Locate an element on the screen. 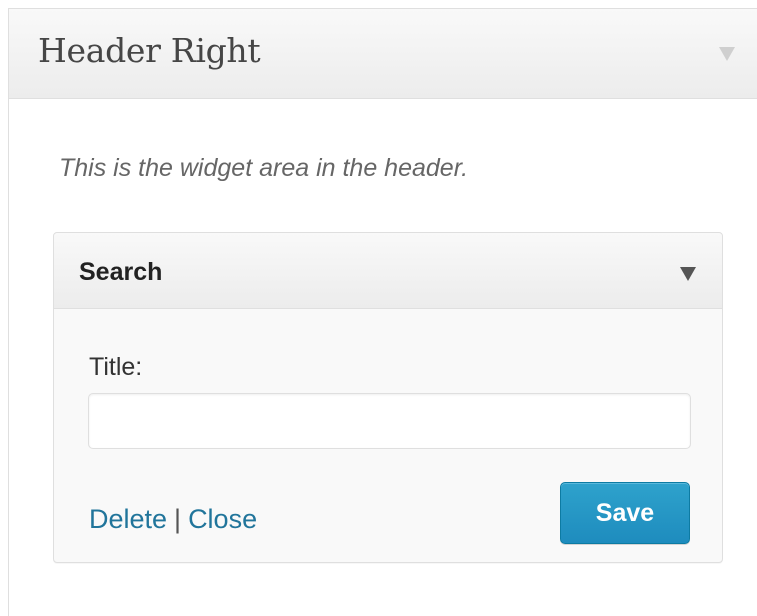  widget-actions: Delete | Close is located at coordinates (173, 519).